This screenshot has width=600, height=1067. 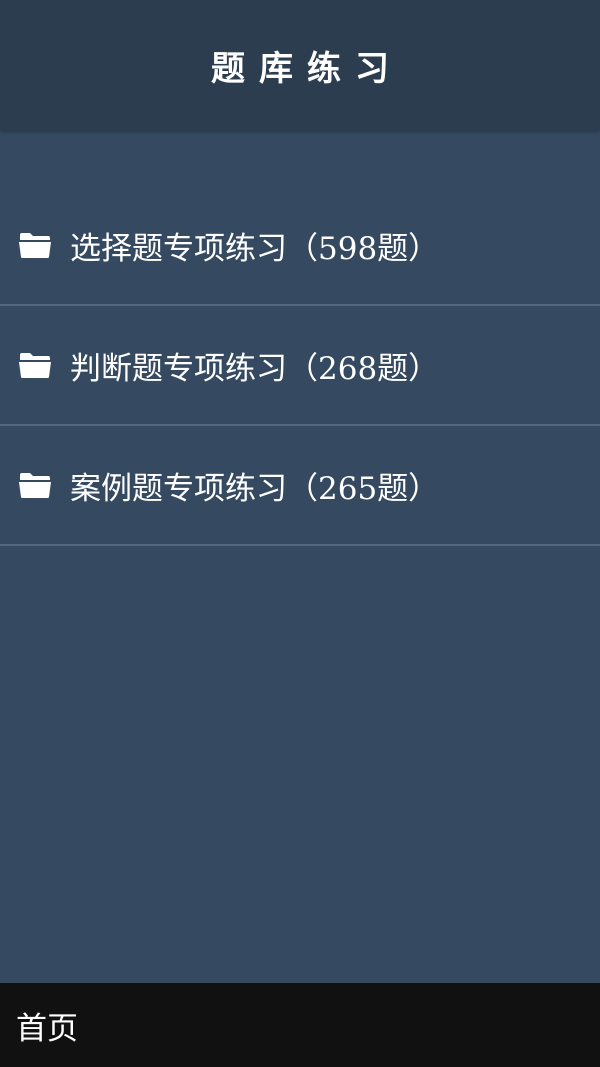 I want to click on list-item-choice: 选择题专项练习（598题）, so click(x=300, y=246).